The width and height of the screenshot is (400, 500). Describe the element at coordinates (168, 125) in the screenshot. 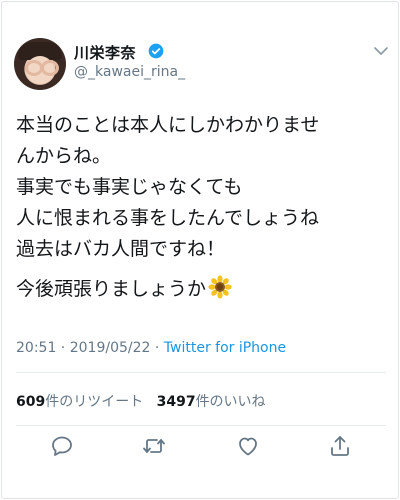

I see `tweet-line: 本当のことは本人にしかわかりませ` at that location.